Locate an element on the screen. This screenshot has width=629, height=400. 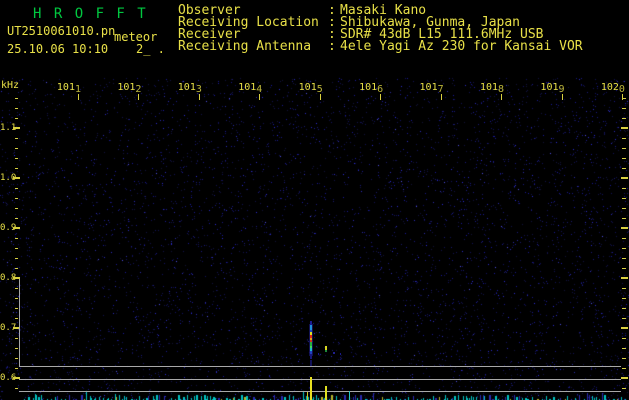
info-label: Receiving Antenna is located at coordinates (245, 46).